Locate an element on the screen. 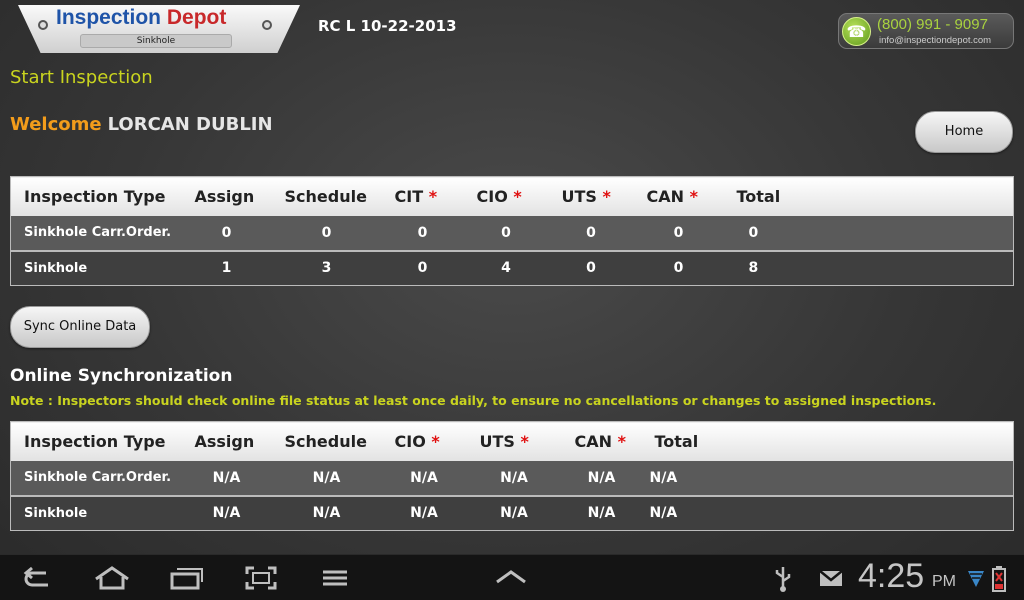 This screenshot has width=1024, height=600. wifi-icon is located at coordinates (976, 579).